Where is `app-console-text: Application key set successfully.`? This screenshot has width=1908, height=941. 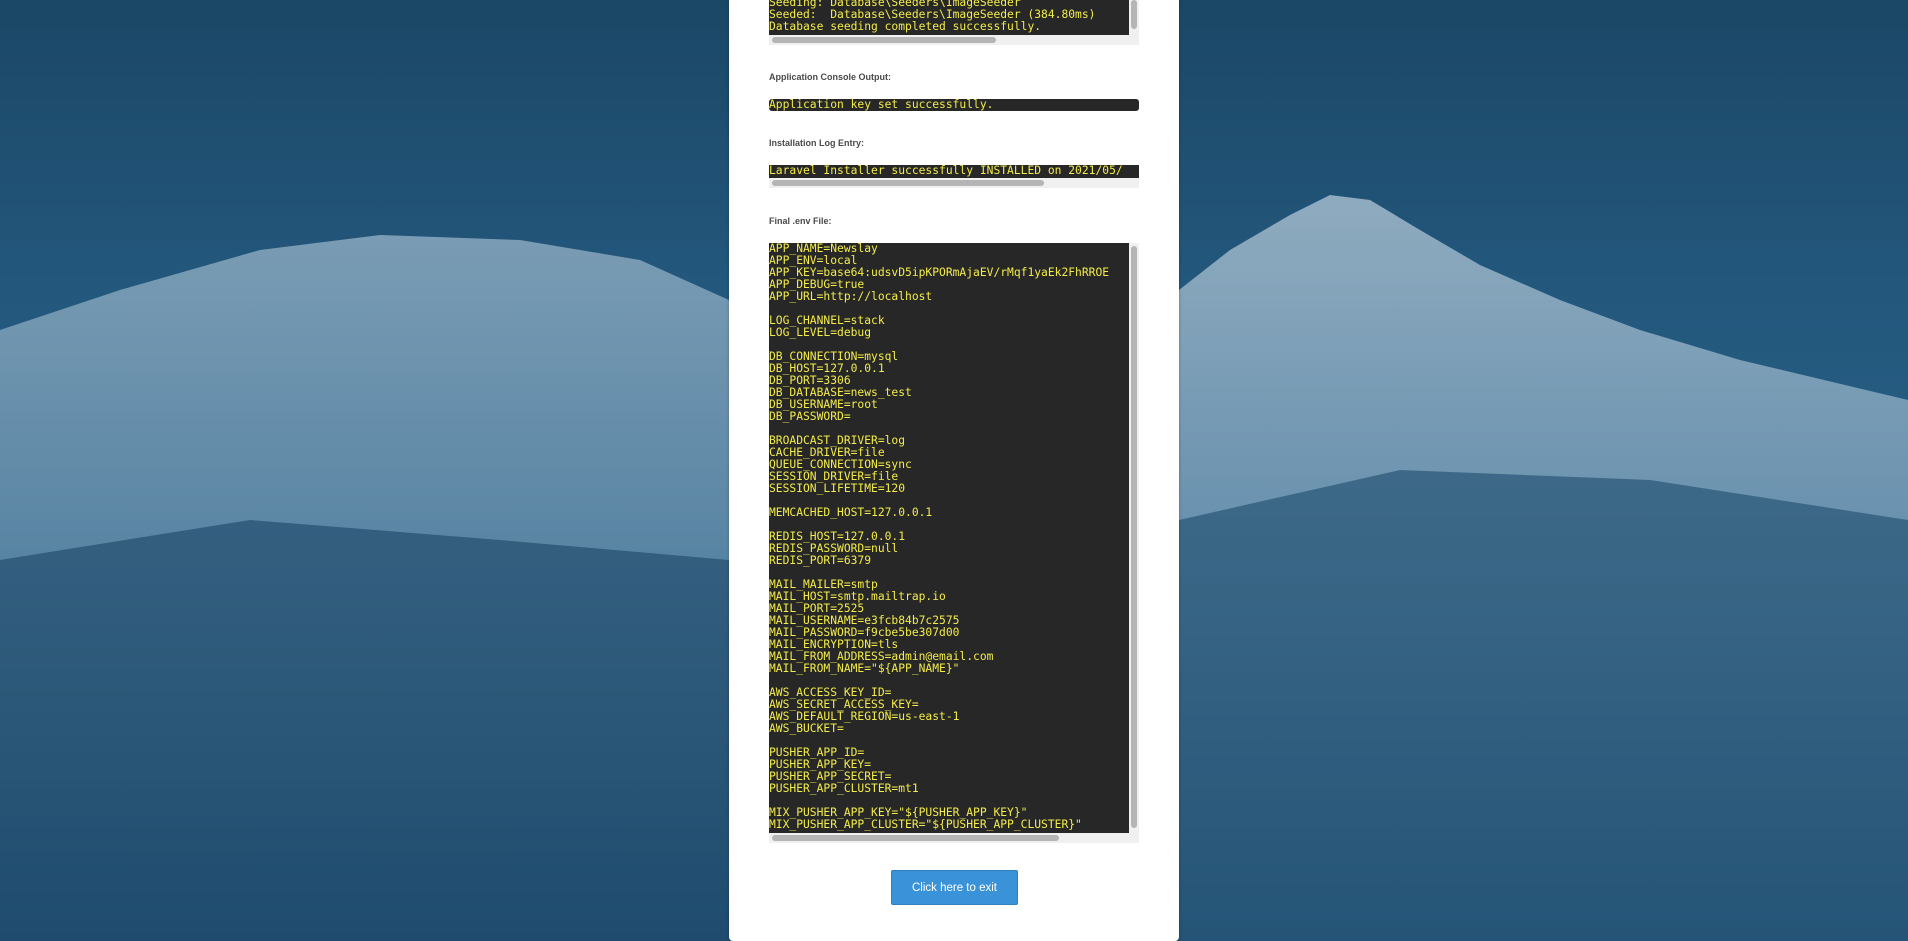 app-console-text: Application key set successfully. is located at coordinates (881, 105).